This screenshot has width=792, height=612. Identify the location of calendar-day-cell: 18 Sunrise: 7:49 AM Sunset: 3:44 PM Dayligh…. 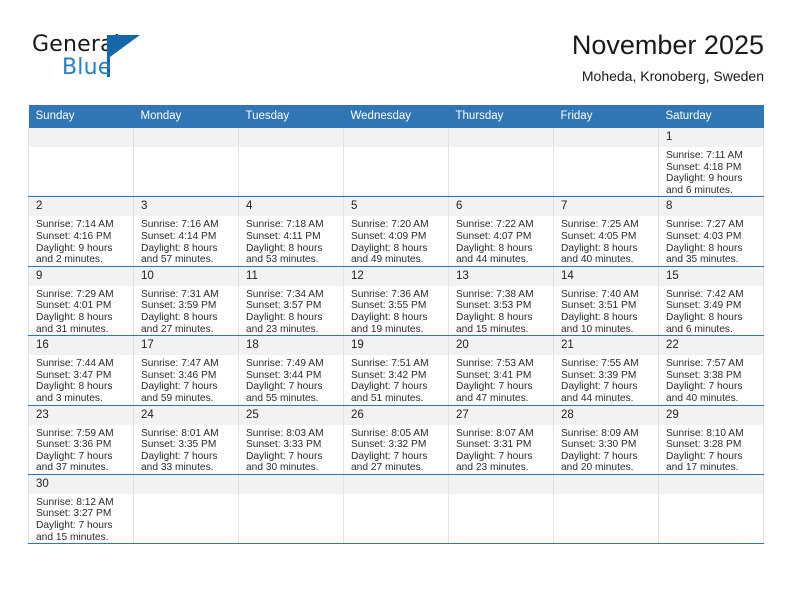
(291, 370).